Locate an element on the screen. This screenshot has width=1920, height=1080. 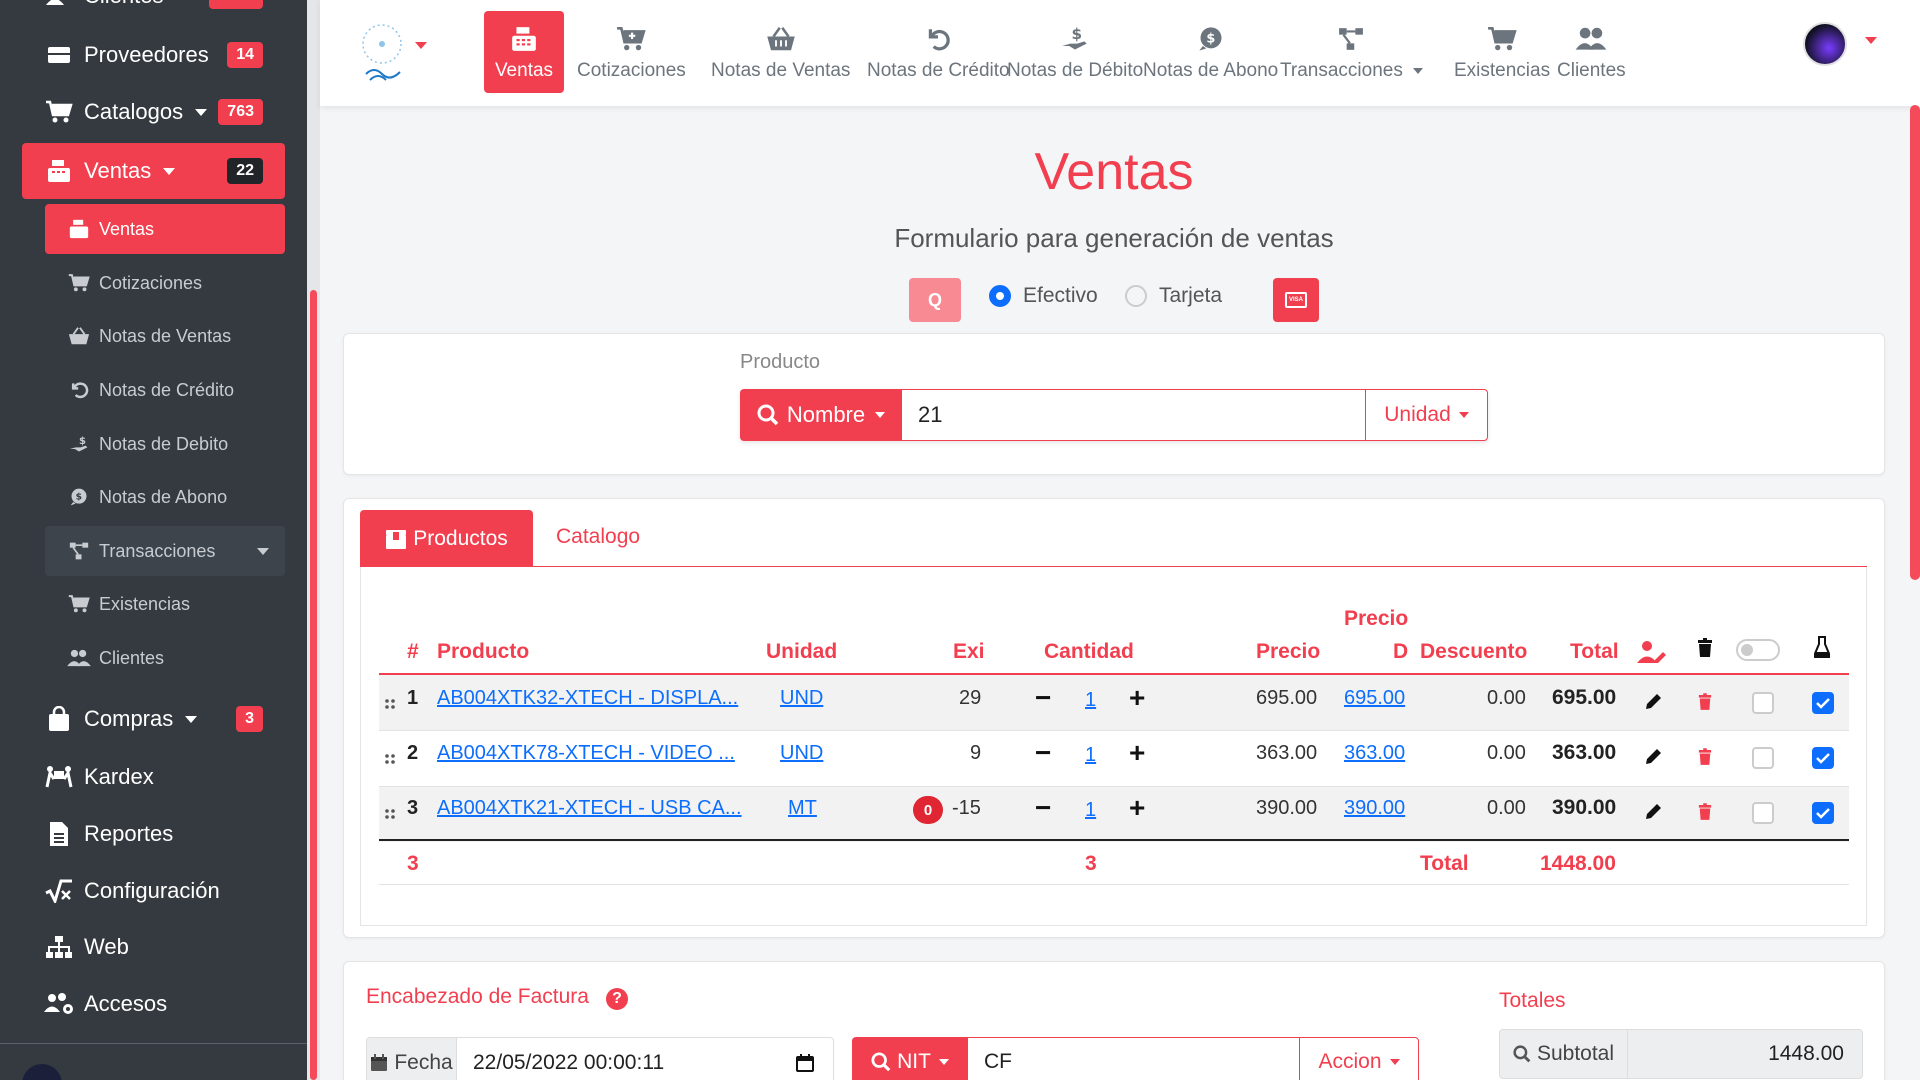
unit-dropdown-button: Unidad is located at coordinates (1426, 415).